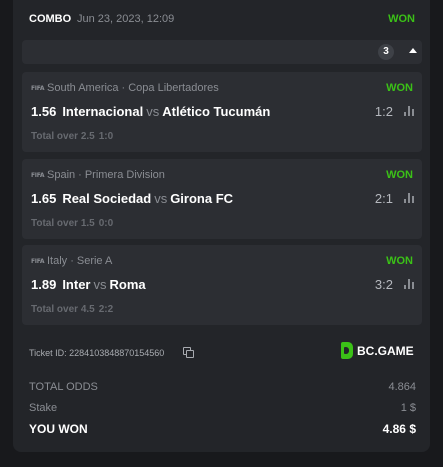 The width and height of the screenshot is (443, 467). What do you see at coordinates (107, 198) in the screenshot?
I see `home-team: Real Sociedad` at bounding box center [107, 198].